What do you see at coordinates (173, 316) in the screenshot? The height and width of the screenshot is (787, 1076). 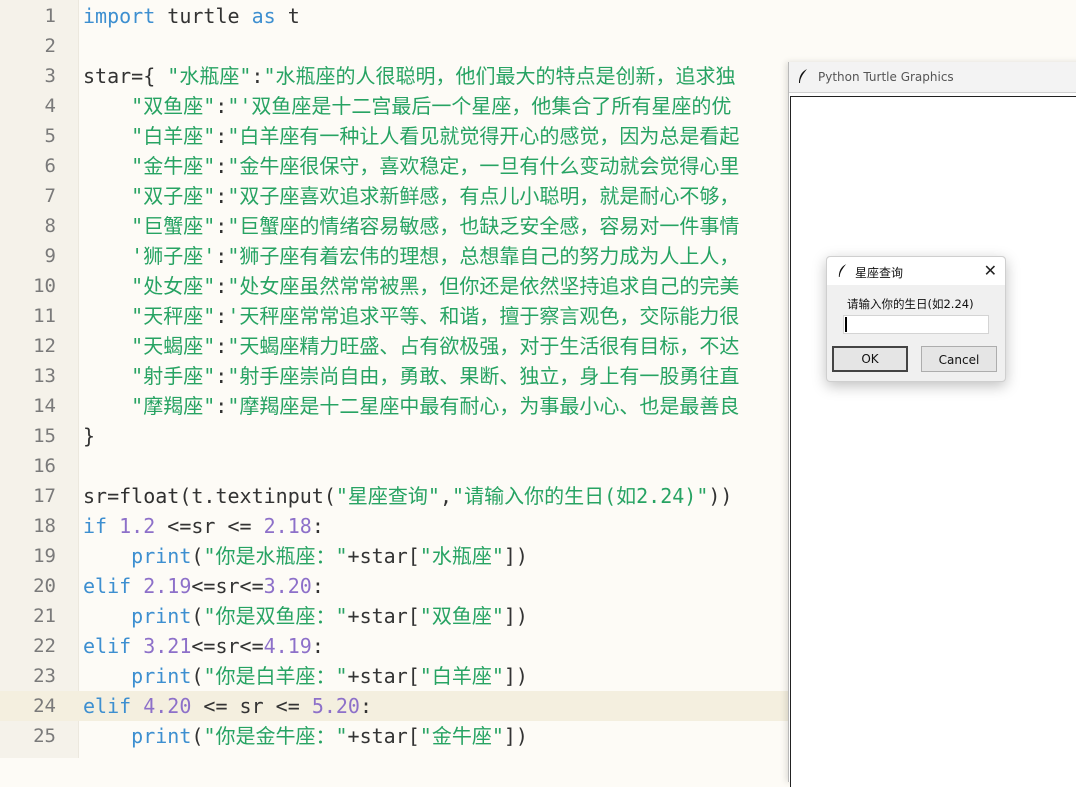 I see `code-token: "天秤座"` at bounding box center [173, 316].